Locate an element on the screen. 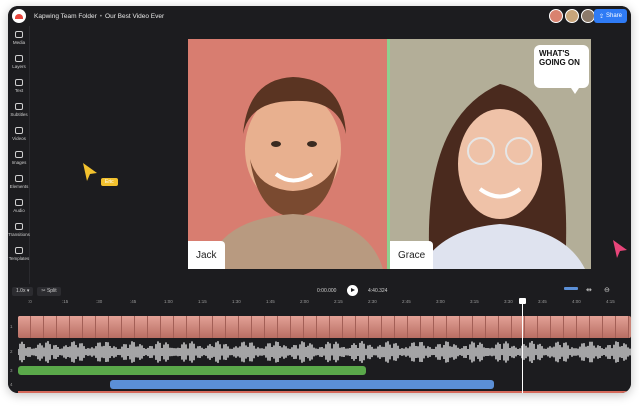  sidebar-item-elements: Elements is located at coordinates (19, 182).